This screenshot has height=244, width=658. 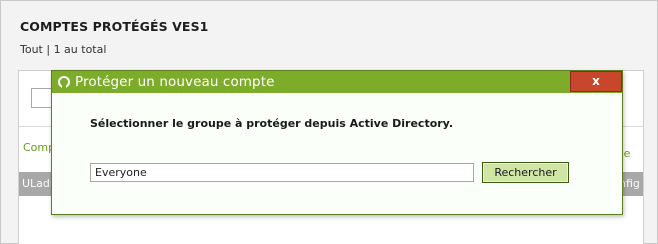 What do you see at coordinates (114, 26) in the screenshot?
I see `page-title: COMPTES PROTÉGÉS VES1` at bounding box center [114, 26].